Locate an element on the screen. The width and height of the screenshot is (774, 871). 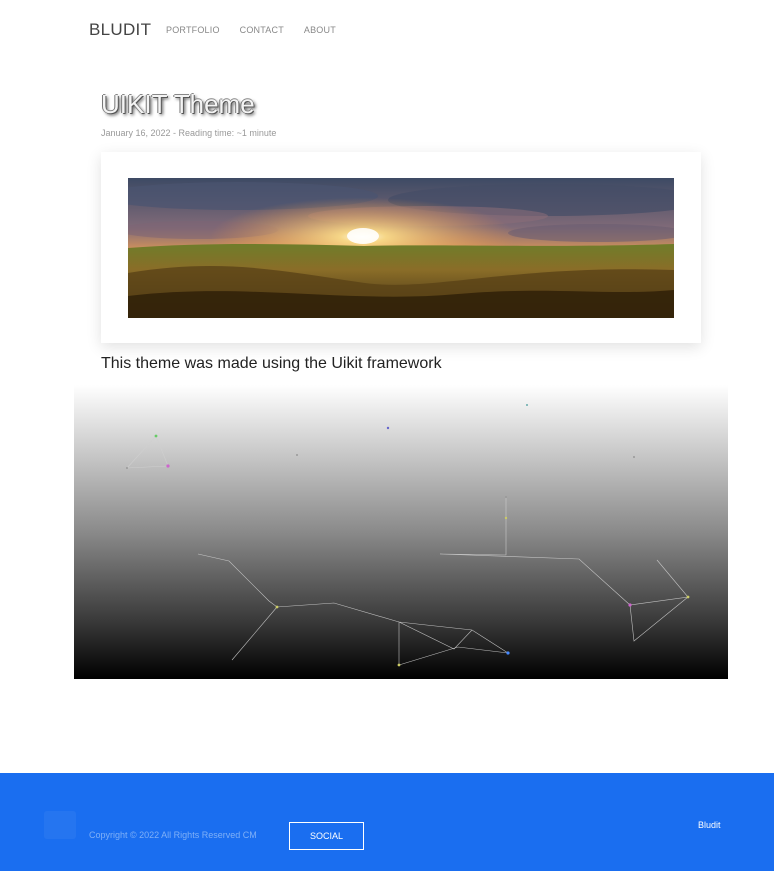
nav-link-contact: CONTACT is located at coordinates (262, 30).